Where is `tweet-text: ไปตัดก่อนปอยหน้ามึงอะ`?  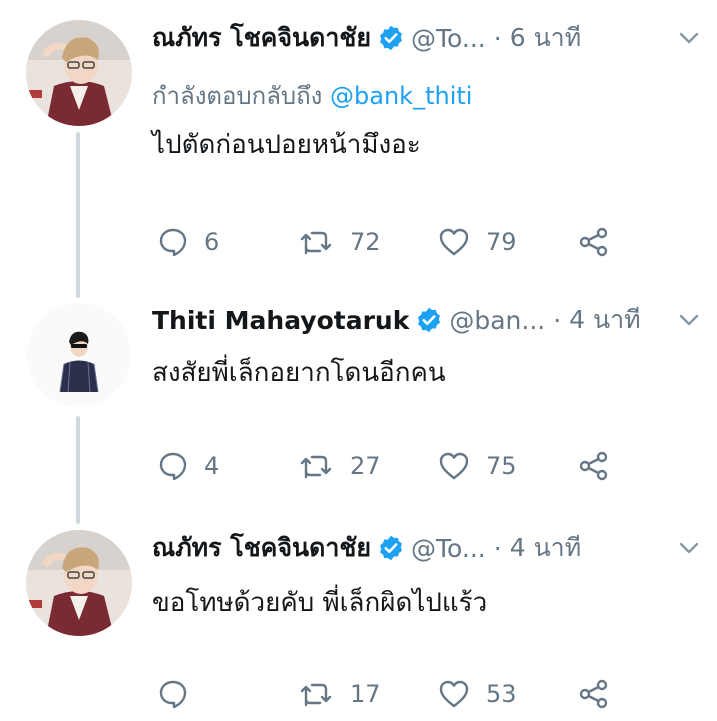
tweet-text: ไปตัดก่อนปอยหน้ามึงอะ is located at coordinates (286, 145).